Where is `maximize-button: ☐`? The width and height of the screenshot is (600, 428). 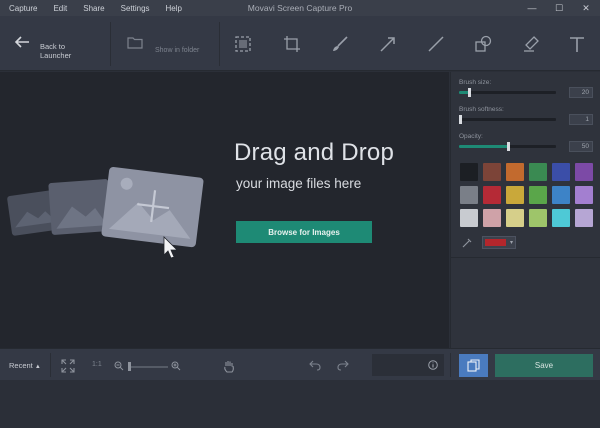
maximize-button: ☐ is located at coordinates (559, 8).